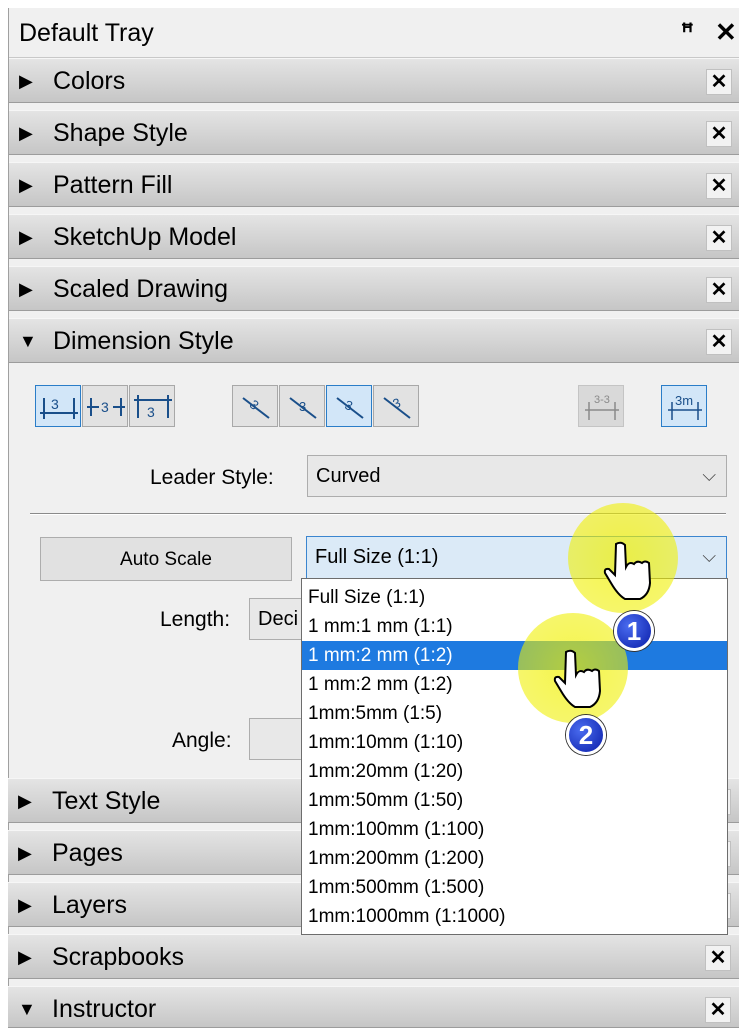  What do you see at coordinates (684, 400) in the screenshot?
I see `svg-text: 3m` at bounding box center [684, 400].